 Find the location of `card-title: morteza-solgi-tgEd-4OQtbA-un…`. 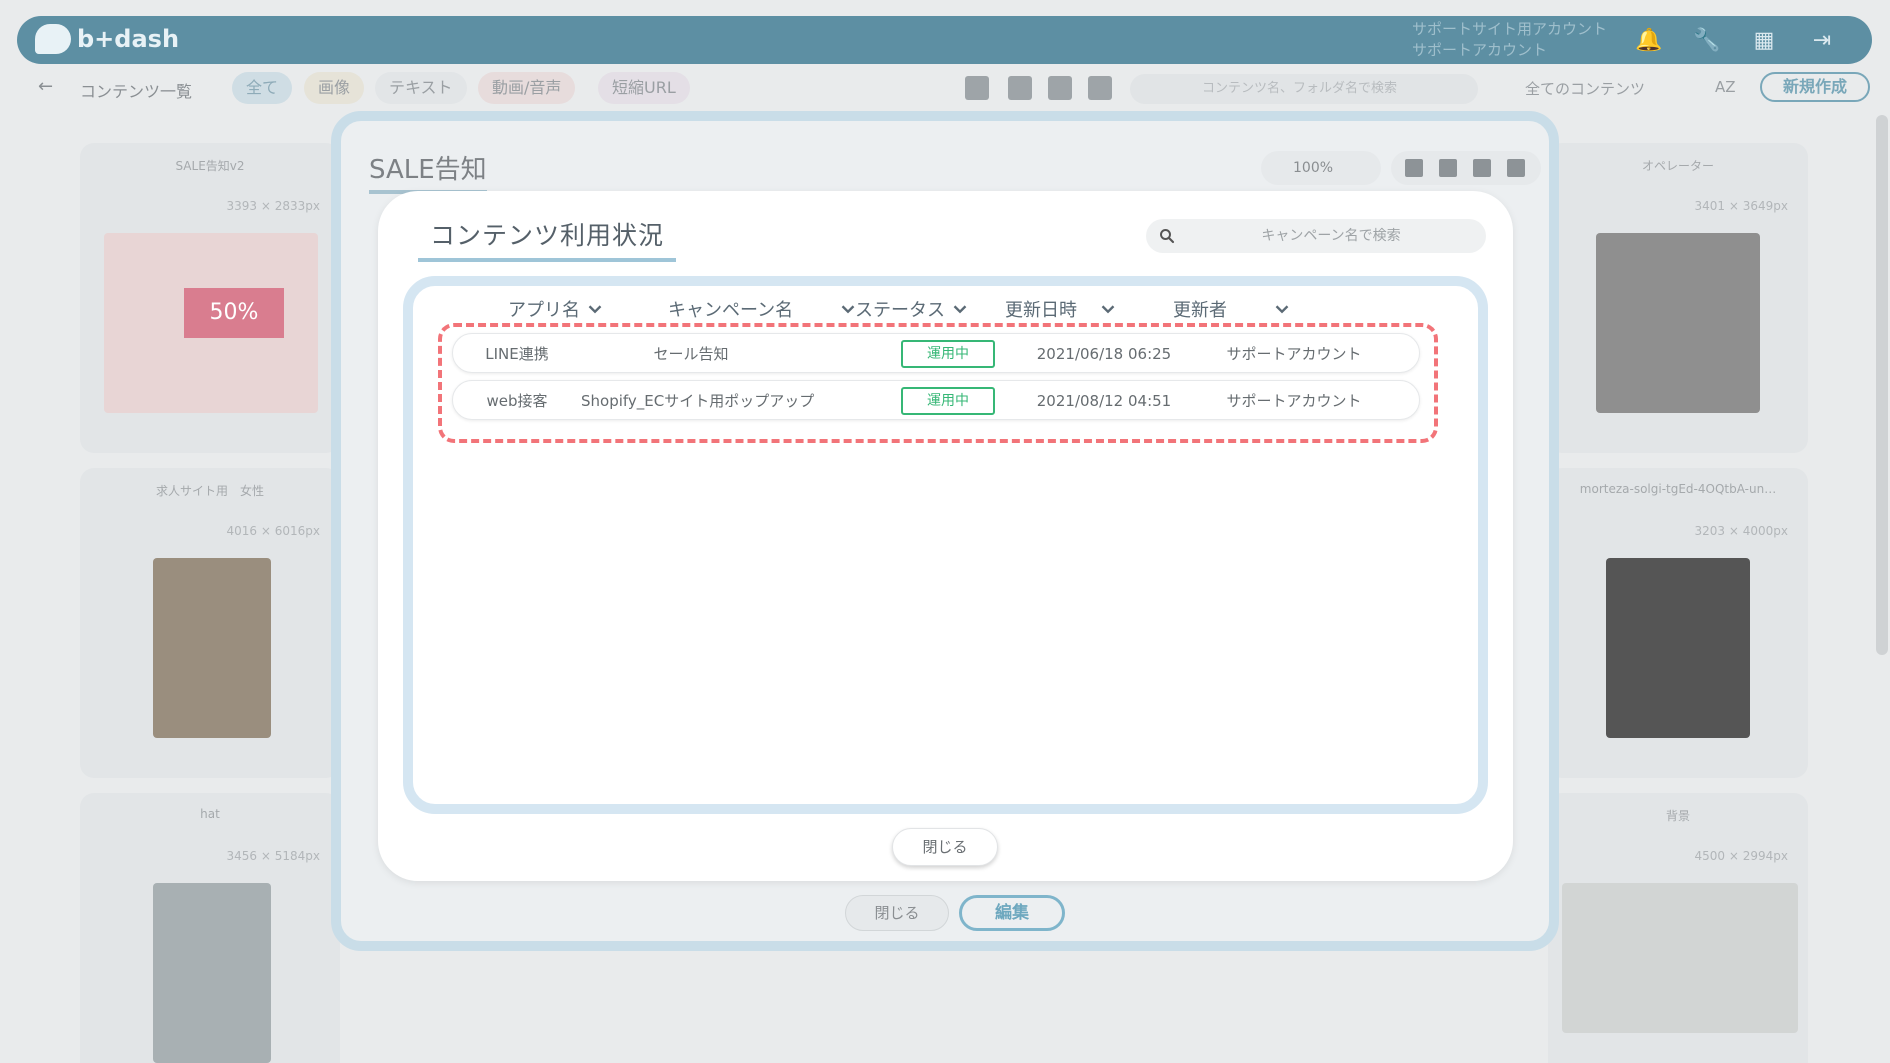

card-title: morteza-solgi-tgEd-4OQtbA-un… is located at coordinates (1678, 489).